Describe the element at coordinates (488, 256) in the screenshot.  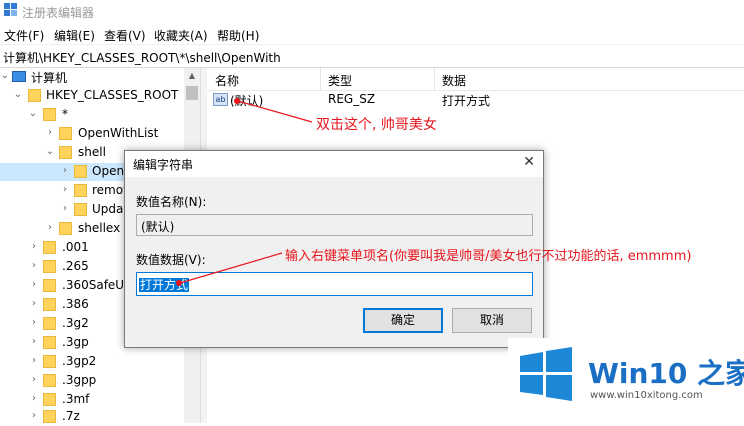
I see `annotation-enter-name: 输入右键菜单项名(你要叫我是帅哥/美女也行不过功能的话, emmmm)` at that location.